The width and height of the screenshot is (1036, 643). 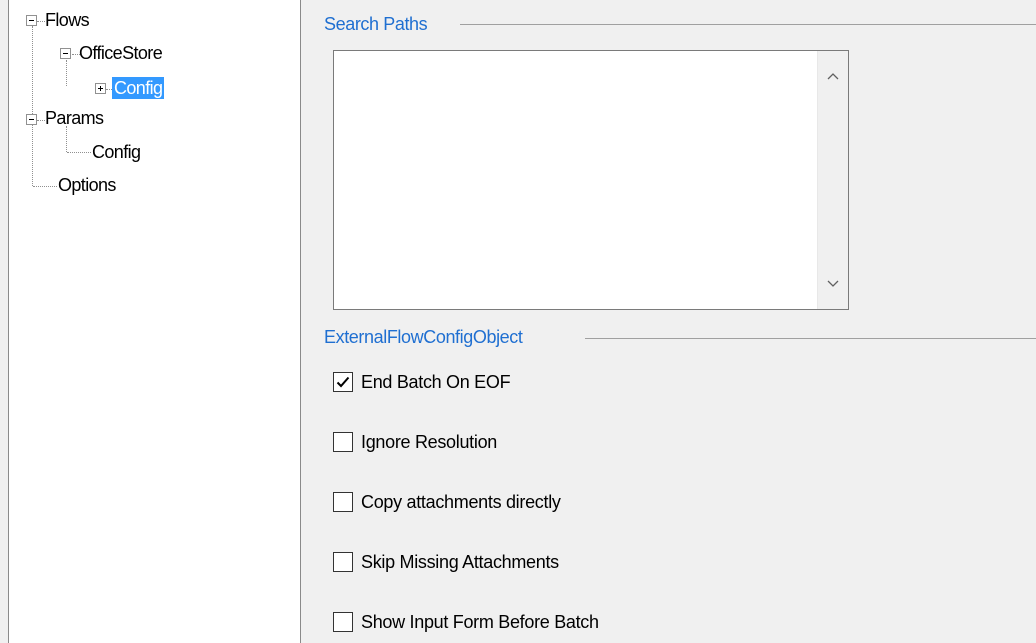 What do you see at coordinates (74, 118) in the screenshot?
I see `tree-node-params: Params` at bounding box center [74, 118].